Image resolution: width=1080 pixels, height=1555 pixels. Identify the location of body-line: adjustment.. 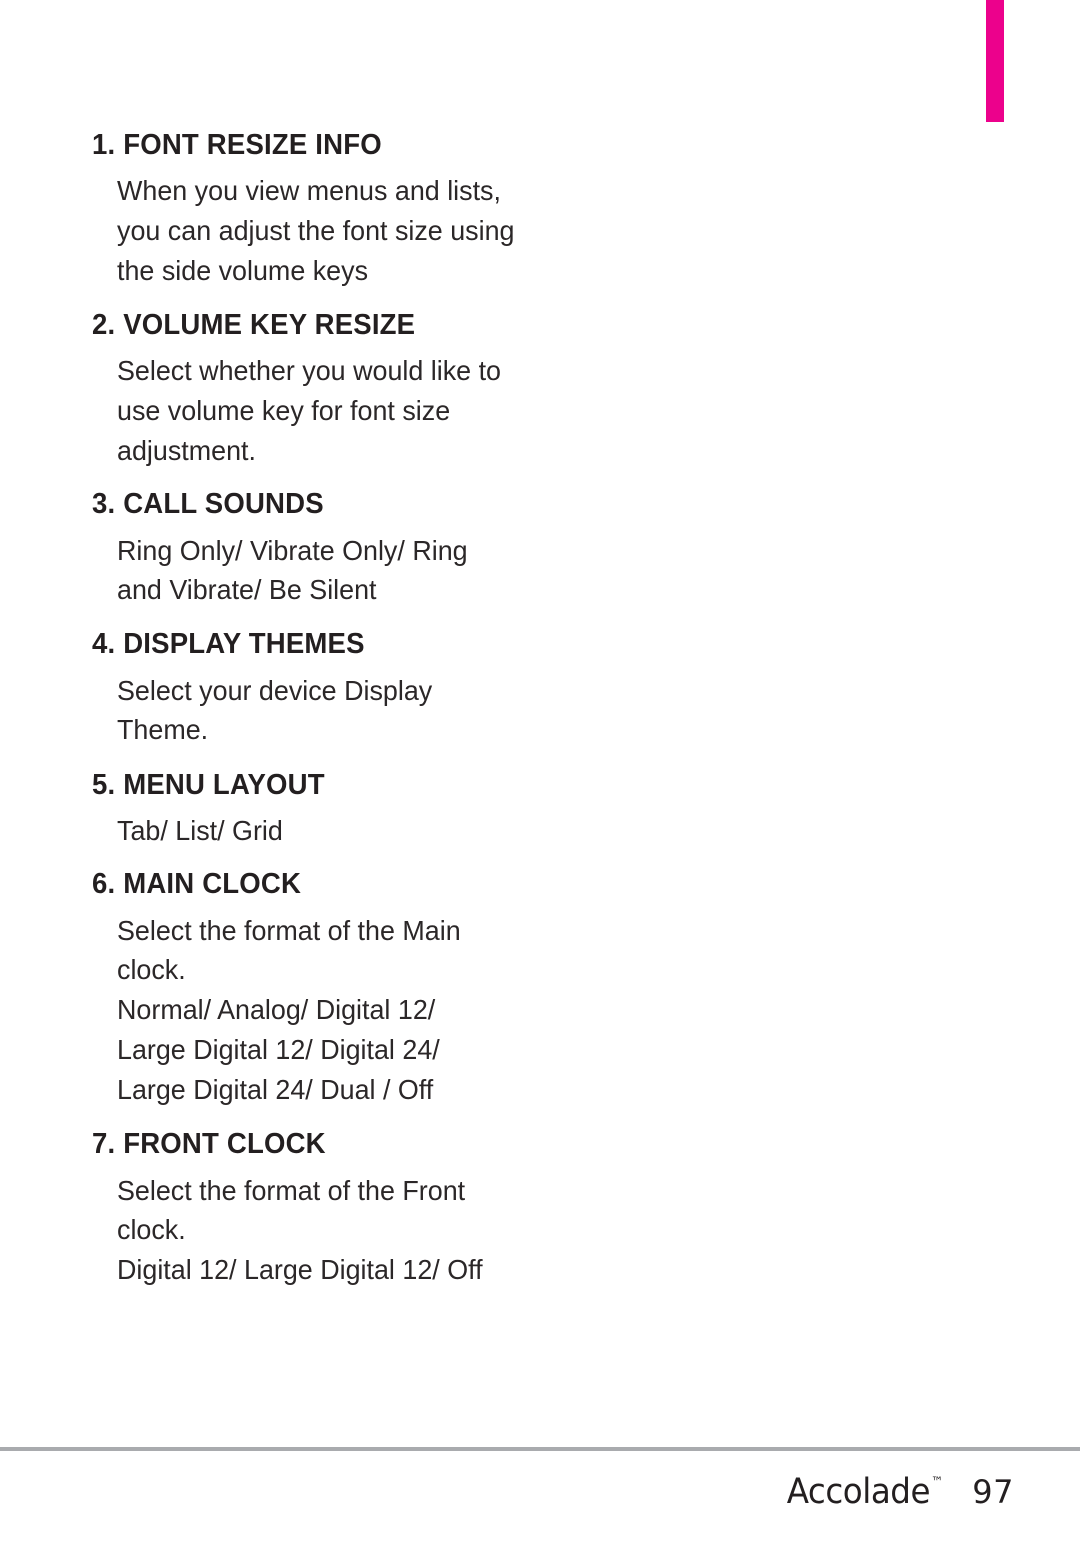
(186, 450).